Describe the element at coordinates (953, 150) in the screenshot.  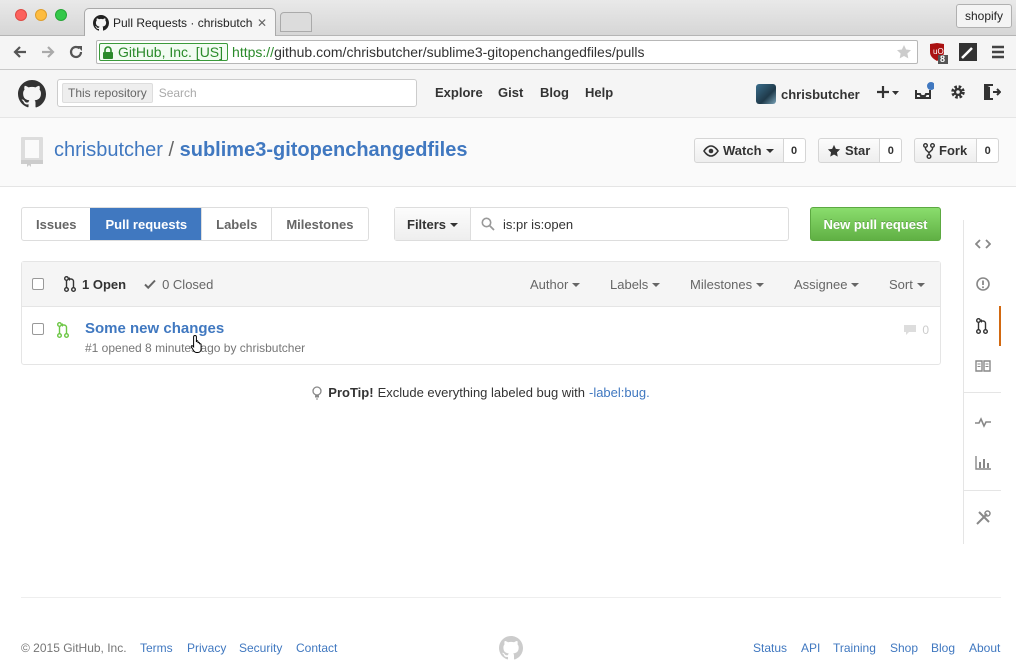
I see `fork-label: Fork` at that location.